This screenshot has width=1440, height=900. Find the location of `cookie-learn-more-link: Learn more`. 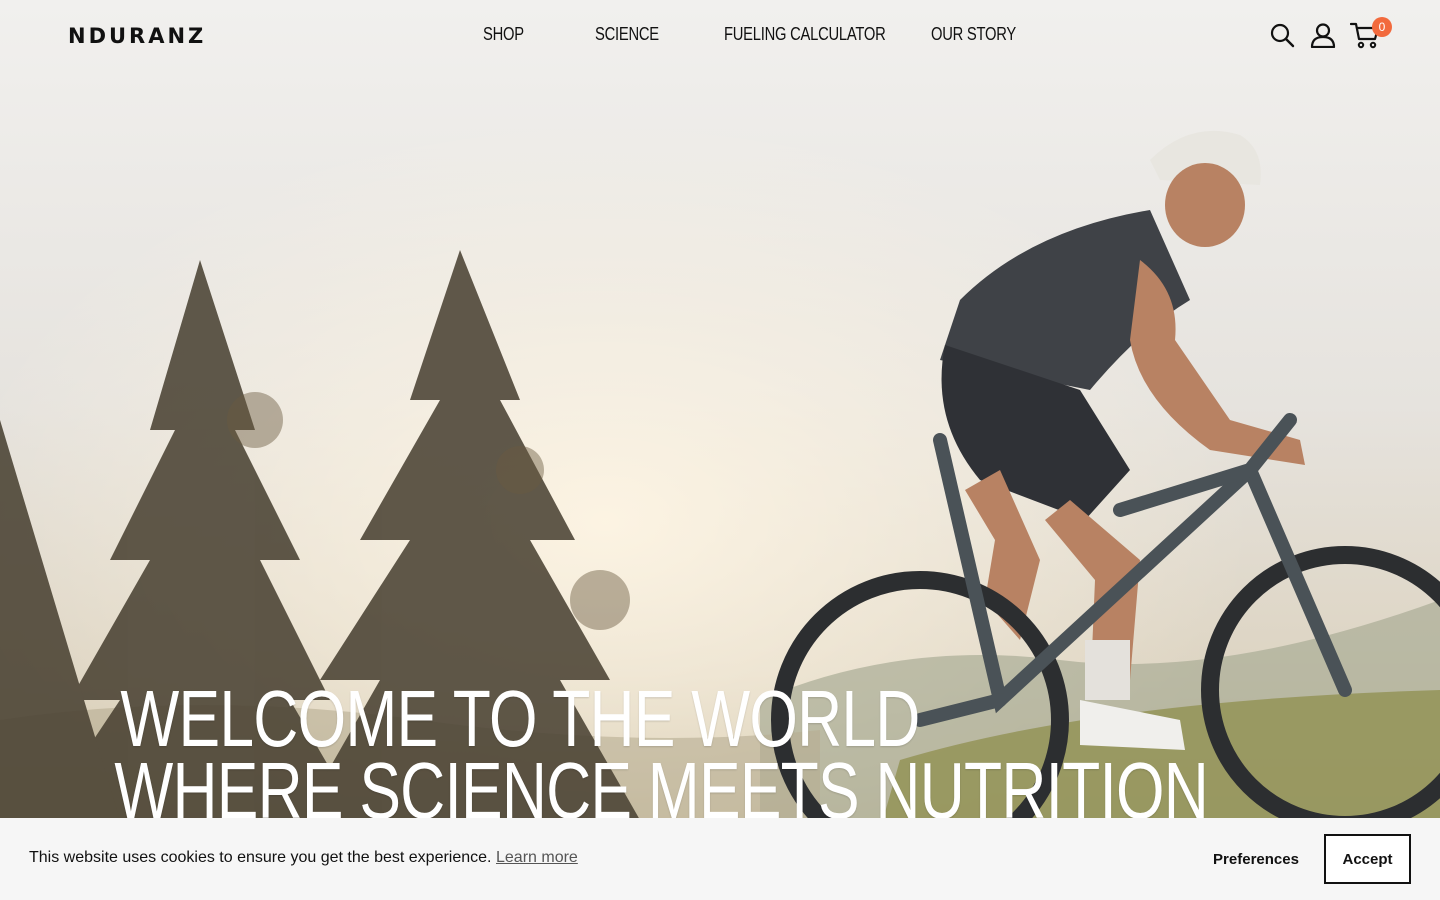

cookie-learn-more-link: Learn more is located at coordinates (537, 858).